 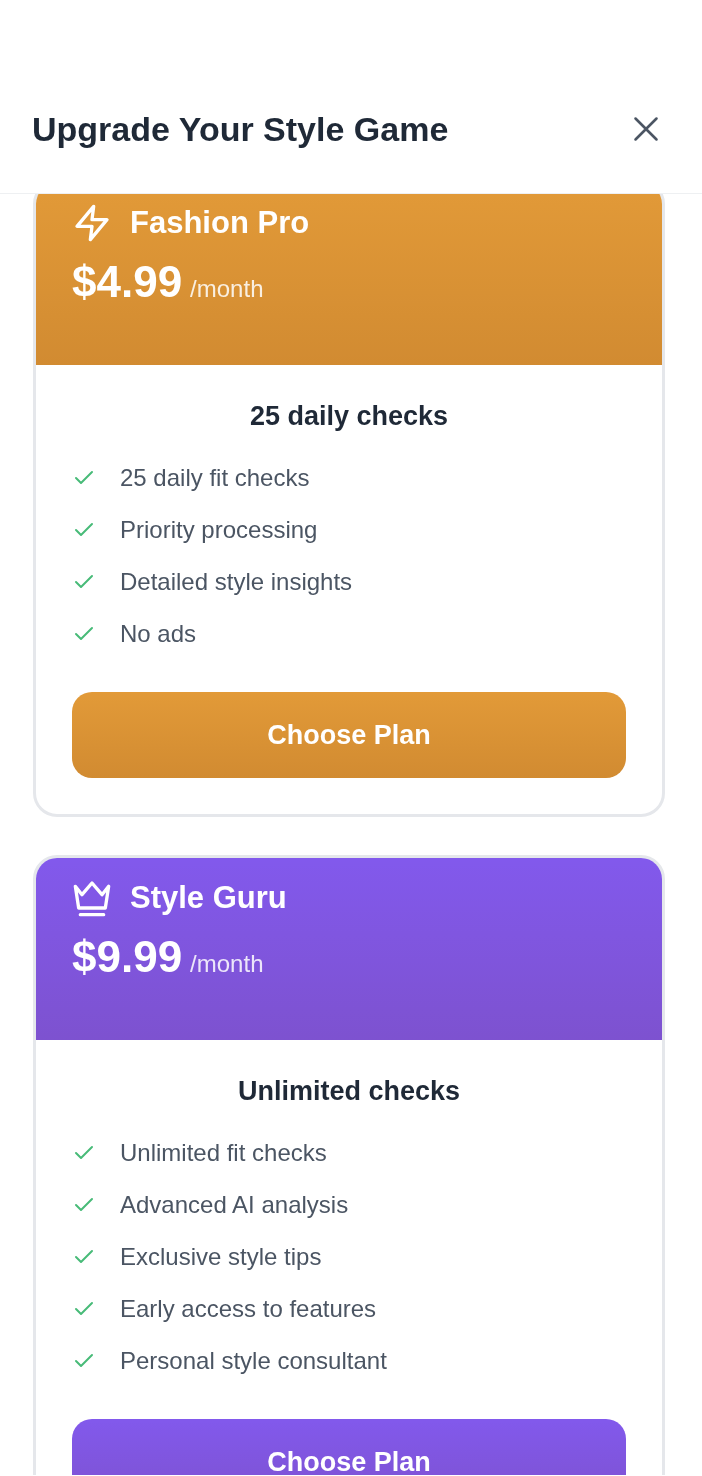 I want to click on lightning-icon, so click(x=92, y=223).